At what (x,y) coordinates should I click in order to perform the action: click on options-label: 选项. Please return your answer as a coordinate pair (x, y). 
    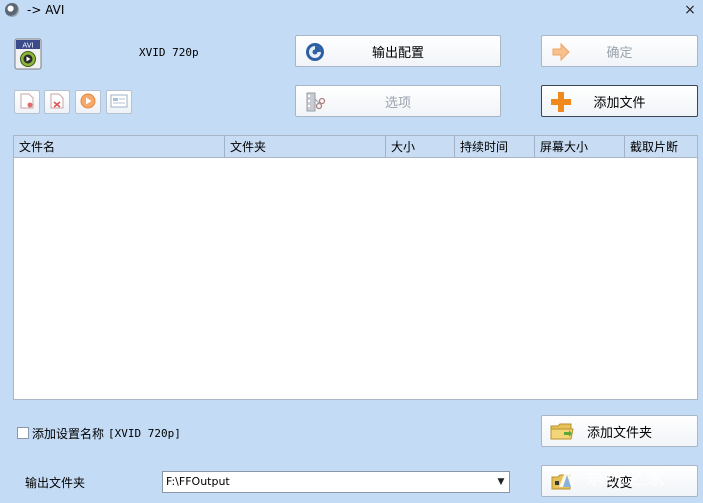
    Looking at the image, I should click on (397, 103).